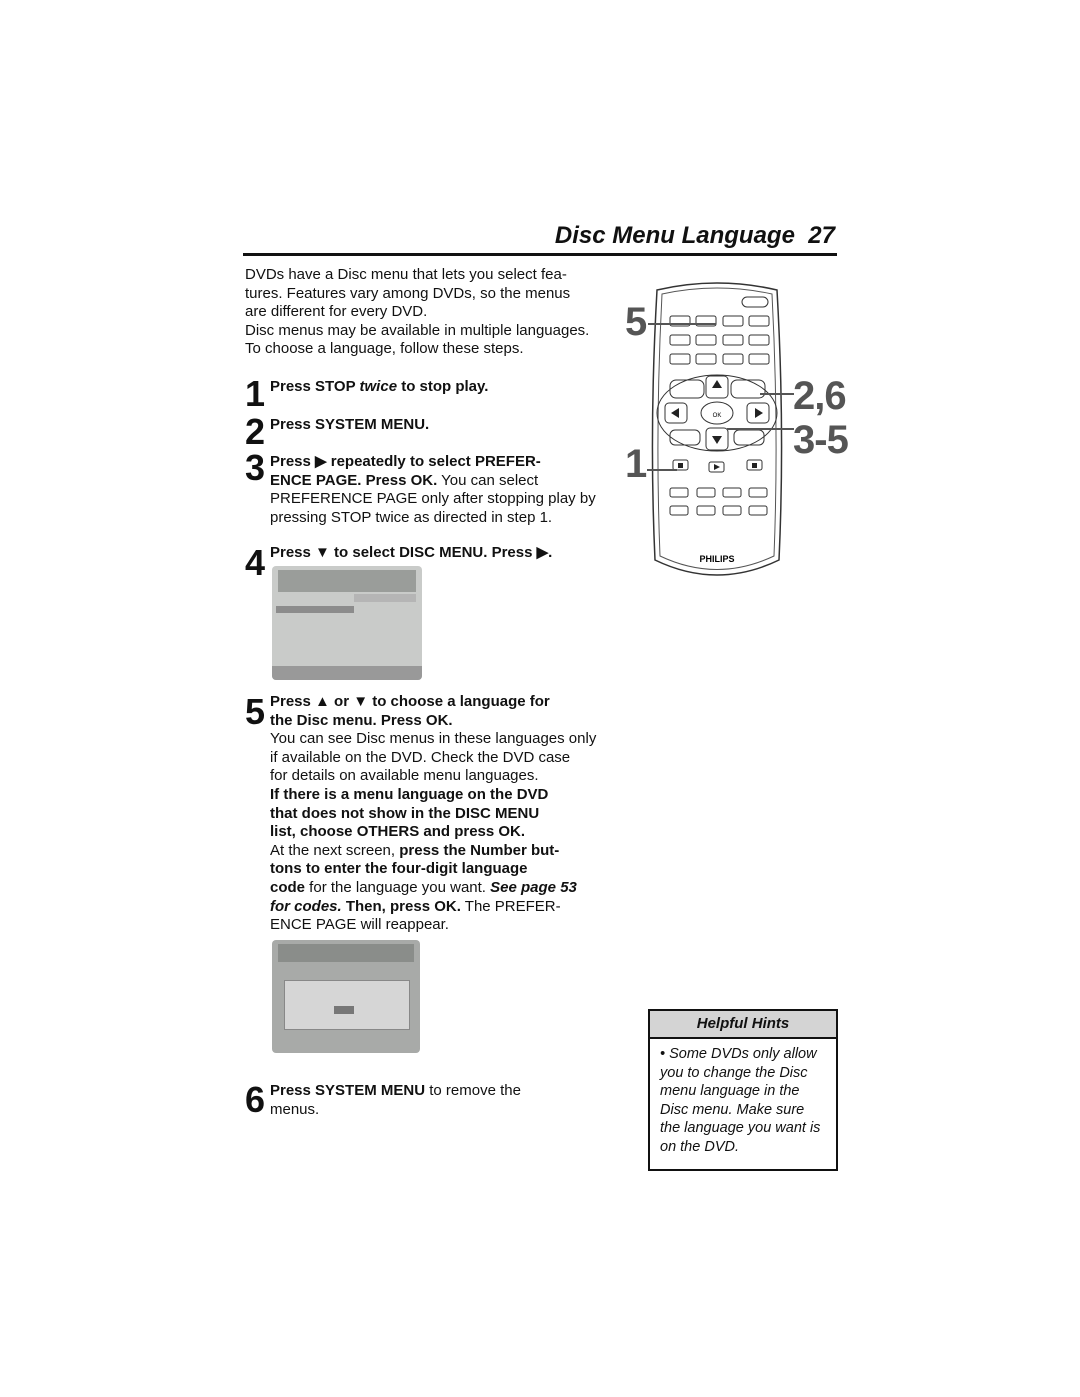 The image size is (1080, 1397). Describe the element at coordinates (395, 1100) in the screenshot. I see `step-6-text: Press SYSTEM MENU to remove the menus.` at that location.